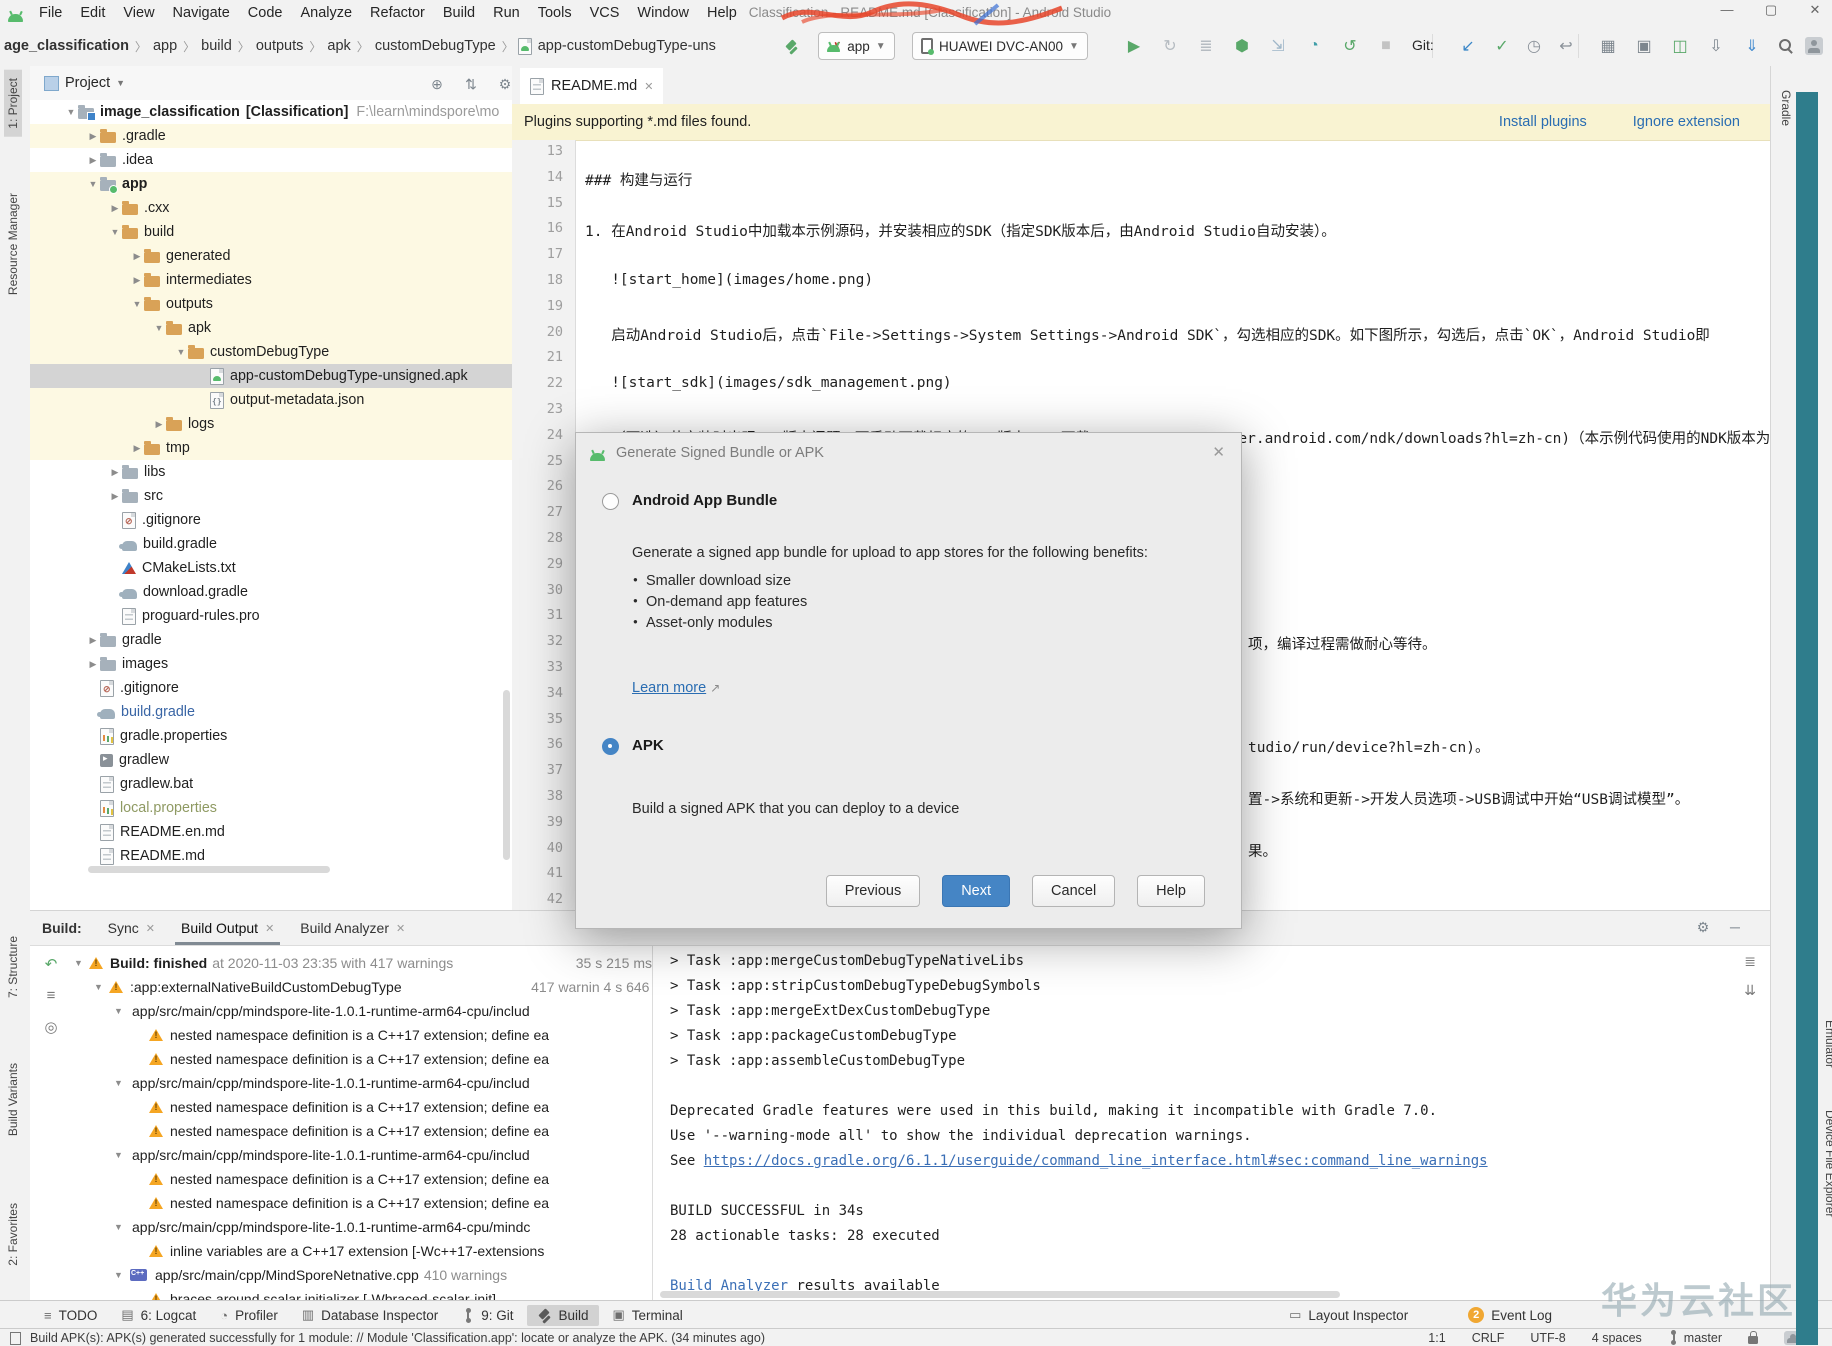 This screenshot has width=1832, height=1346. What do you see at coordinates (1134, 46) in the screenshot?
I see `run-icon: ▶` at bounding box center [1134, 46].